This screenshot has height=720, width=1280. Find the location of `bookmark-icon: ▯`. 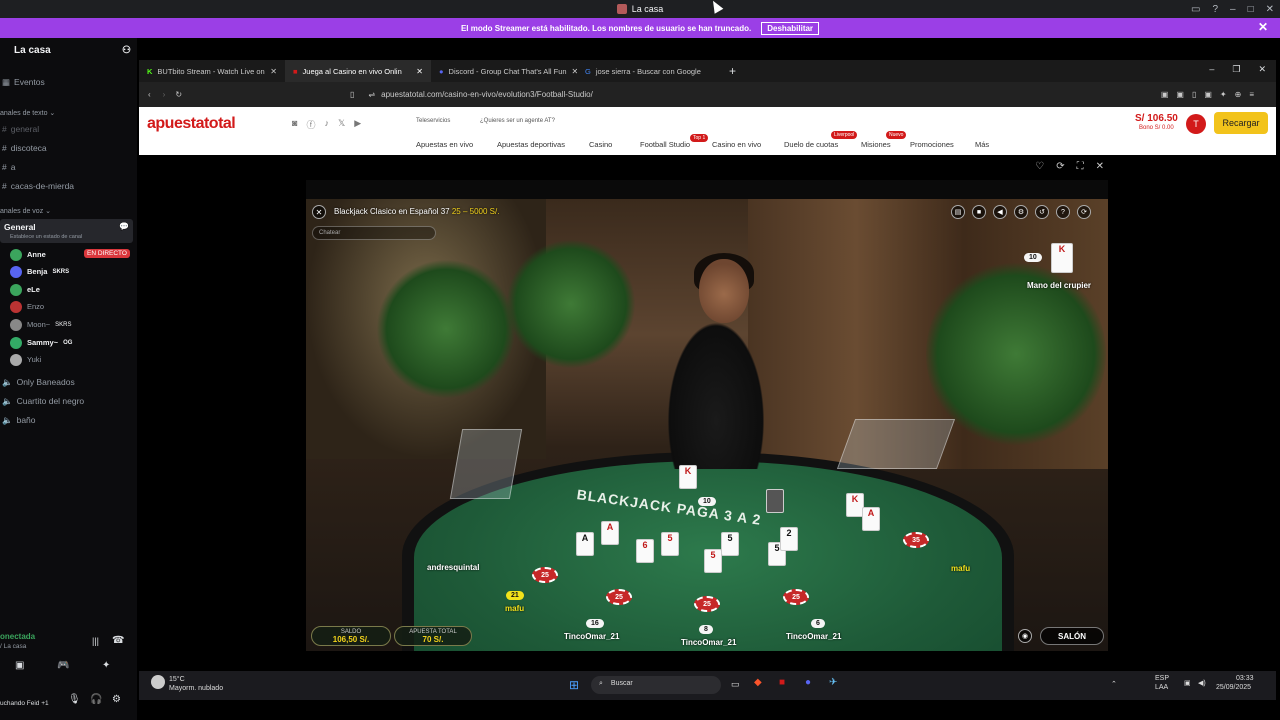

bookmark-icon: ▯ is located at coordinates (352, 94).